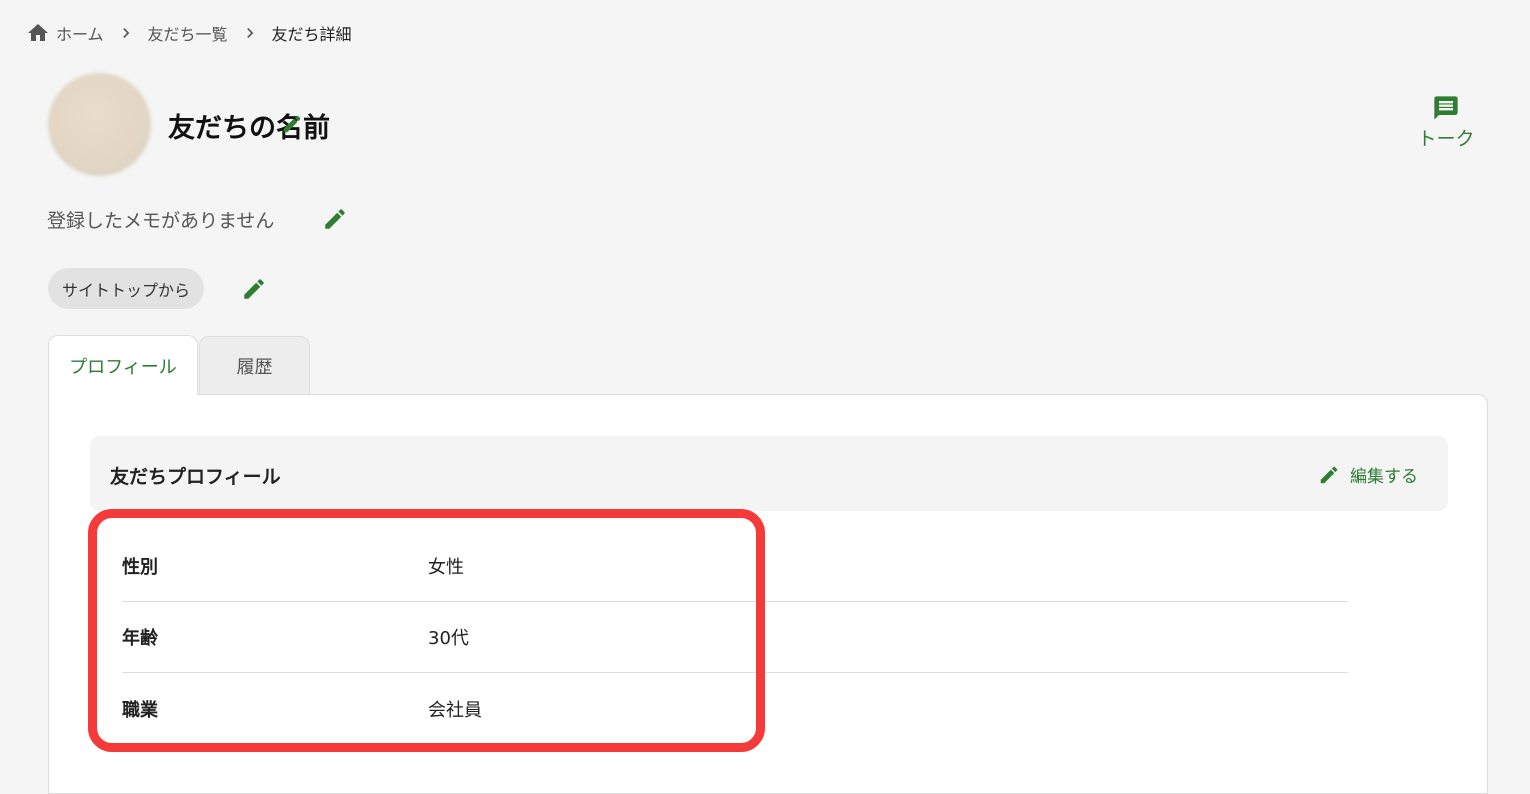  I want to click on tag-edit-pencil-icon, so click(254, 289).